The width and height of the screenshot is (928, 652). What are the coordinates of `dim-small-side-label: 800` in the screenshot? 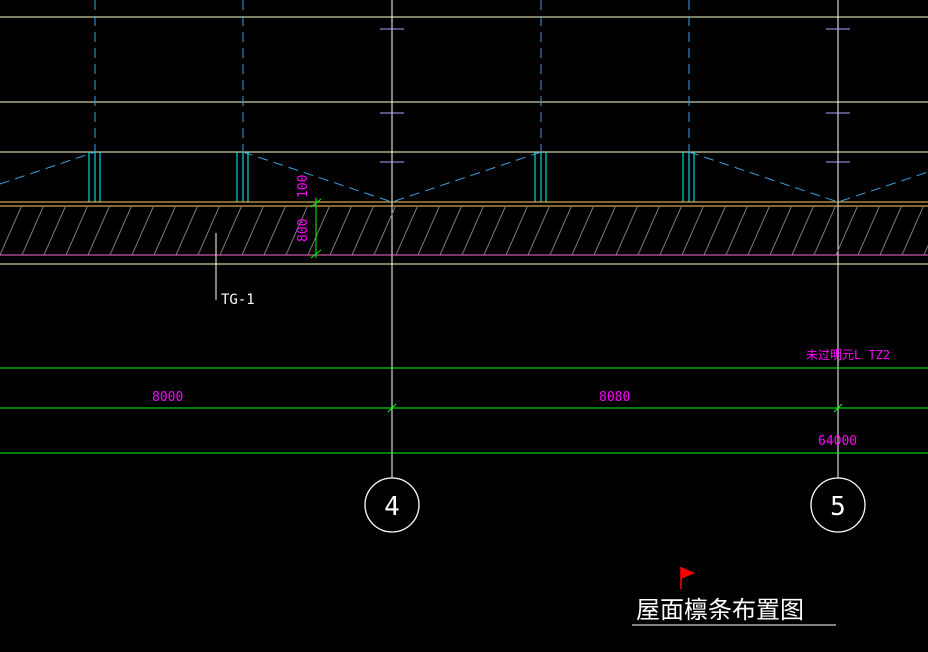 It's located at (303, 230).